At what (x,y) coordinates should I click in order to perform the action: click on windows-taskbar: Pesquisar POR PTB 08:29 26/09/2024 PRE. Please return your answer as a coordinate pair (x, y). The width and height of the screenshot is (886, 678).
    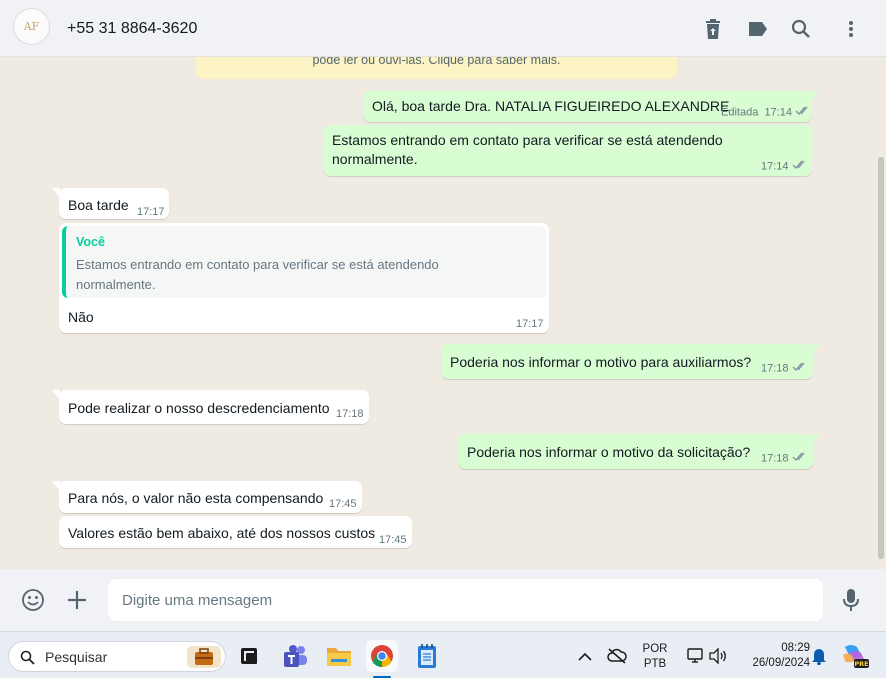
    Looking at the image, I should click on (443, 654).